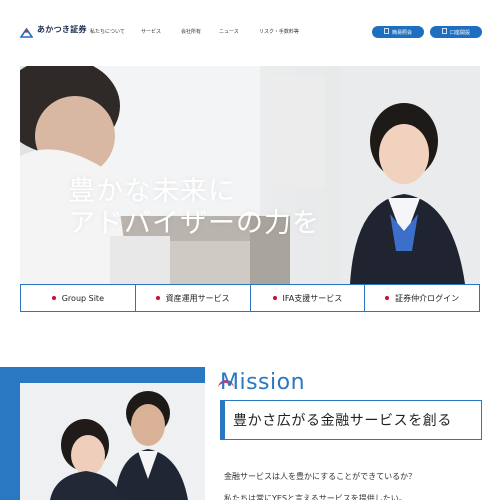 The image size is (500, 500). Describe the element at coordinates (459, 32) in the screenshot. I see `open-account-button-label: 口座開設` at that location.